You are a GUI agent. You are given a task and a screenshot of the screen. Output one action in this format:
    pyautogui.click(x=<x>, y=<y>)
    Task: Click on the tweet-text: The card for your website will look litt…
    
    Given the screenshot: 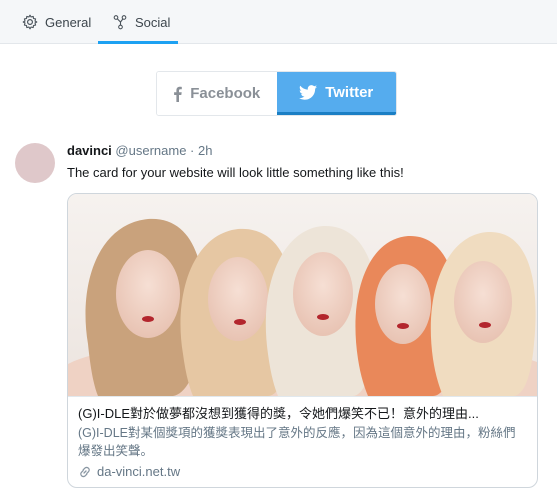 What is the action you would take?
    pyautogui.click(x=235, y=172)
    